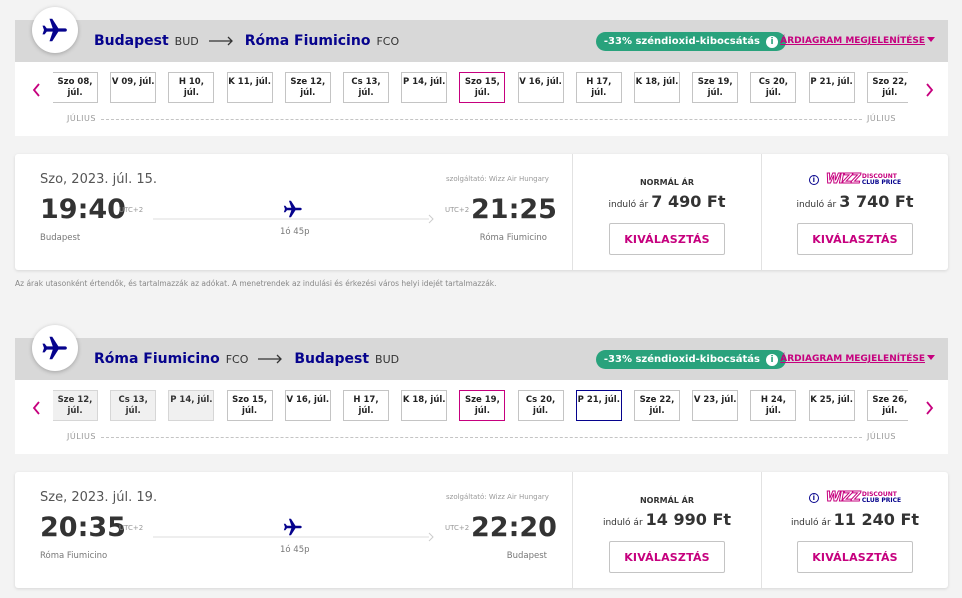 Image resolution: width=962 pixels, height=598 pixels. Describe the element at coordinates (688, 519) in the screenshot. I see `price-value: 14 990 Ft` at that location.